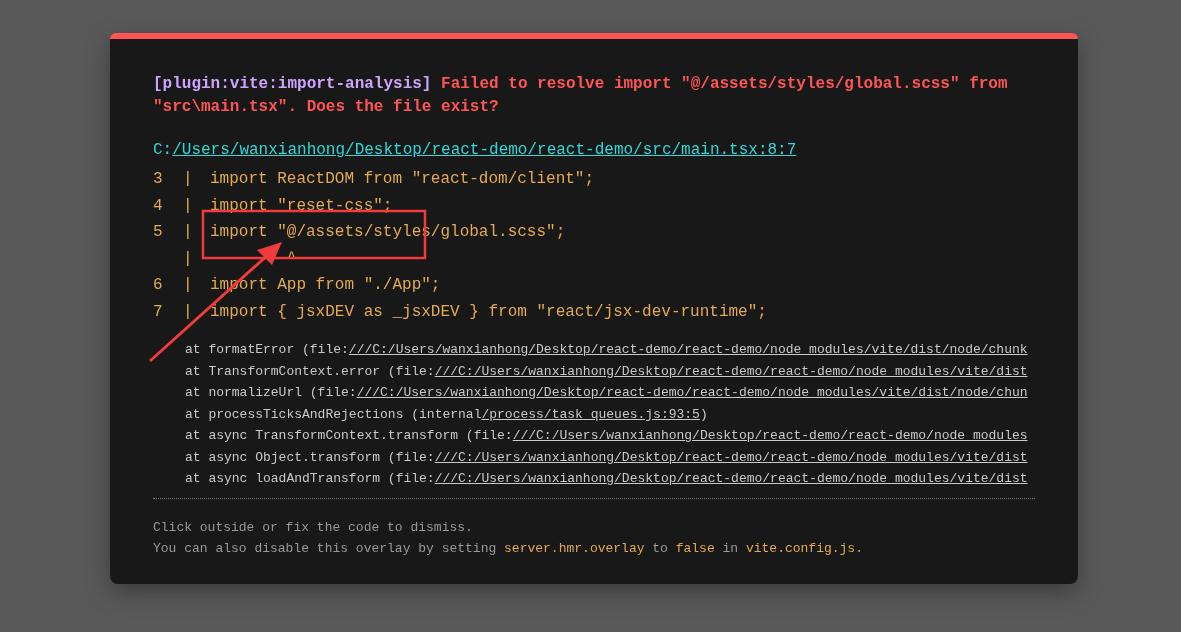 Image resolution: width=1181 pixels, height=632 pixels. What do you see at coordinates (581, 96) in the screenshot?
I see `error-message: [plugin:vite:import-analysis] Failed to resolve import "@/assets/styles/global.scss" from "src\main.tsx". Does the file exist?` at bounding box center [581, 96].